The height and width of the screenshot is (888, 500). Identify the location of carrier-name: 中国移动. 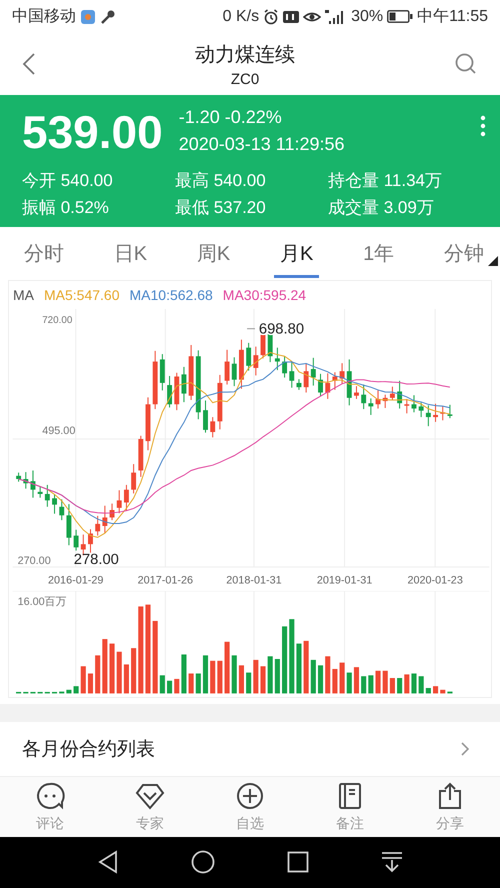
(44, 17).